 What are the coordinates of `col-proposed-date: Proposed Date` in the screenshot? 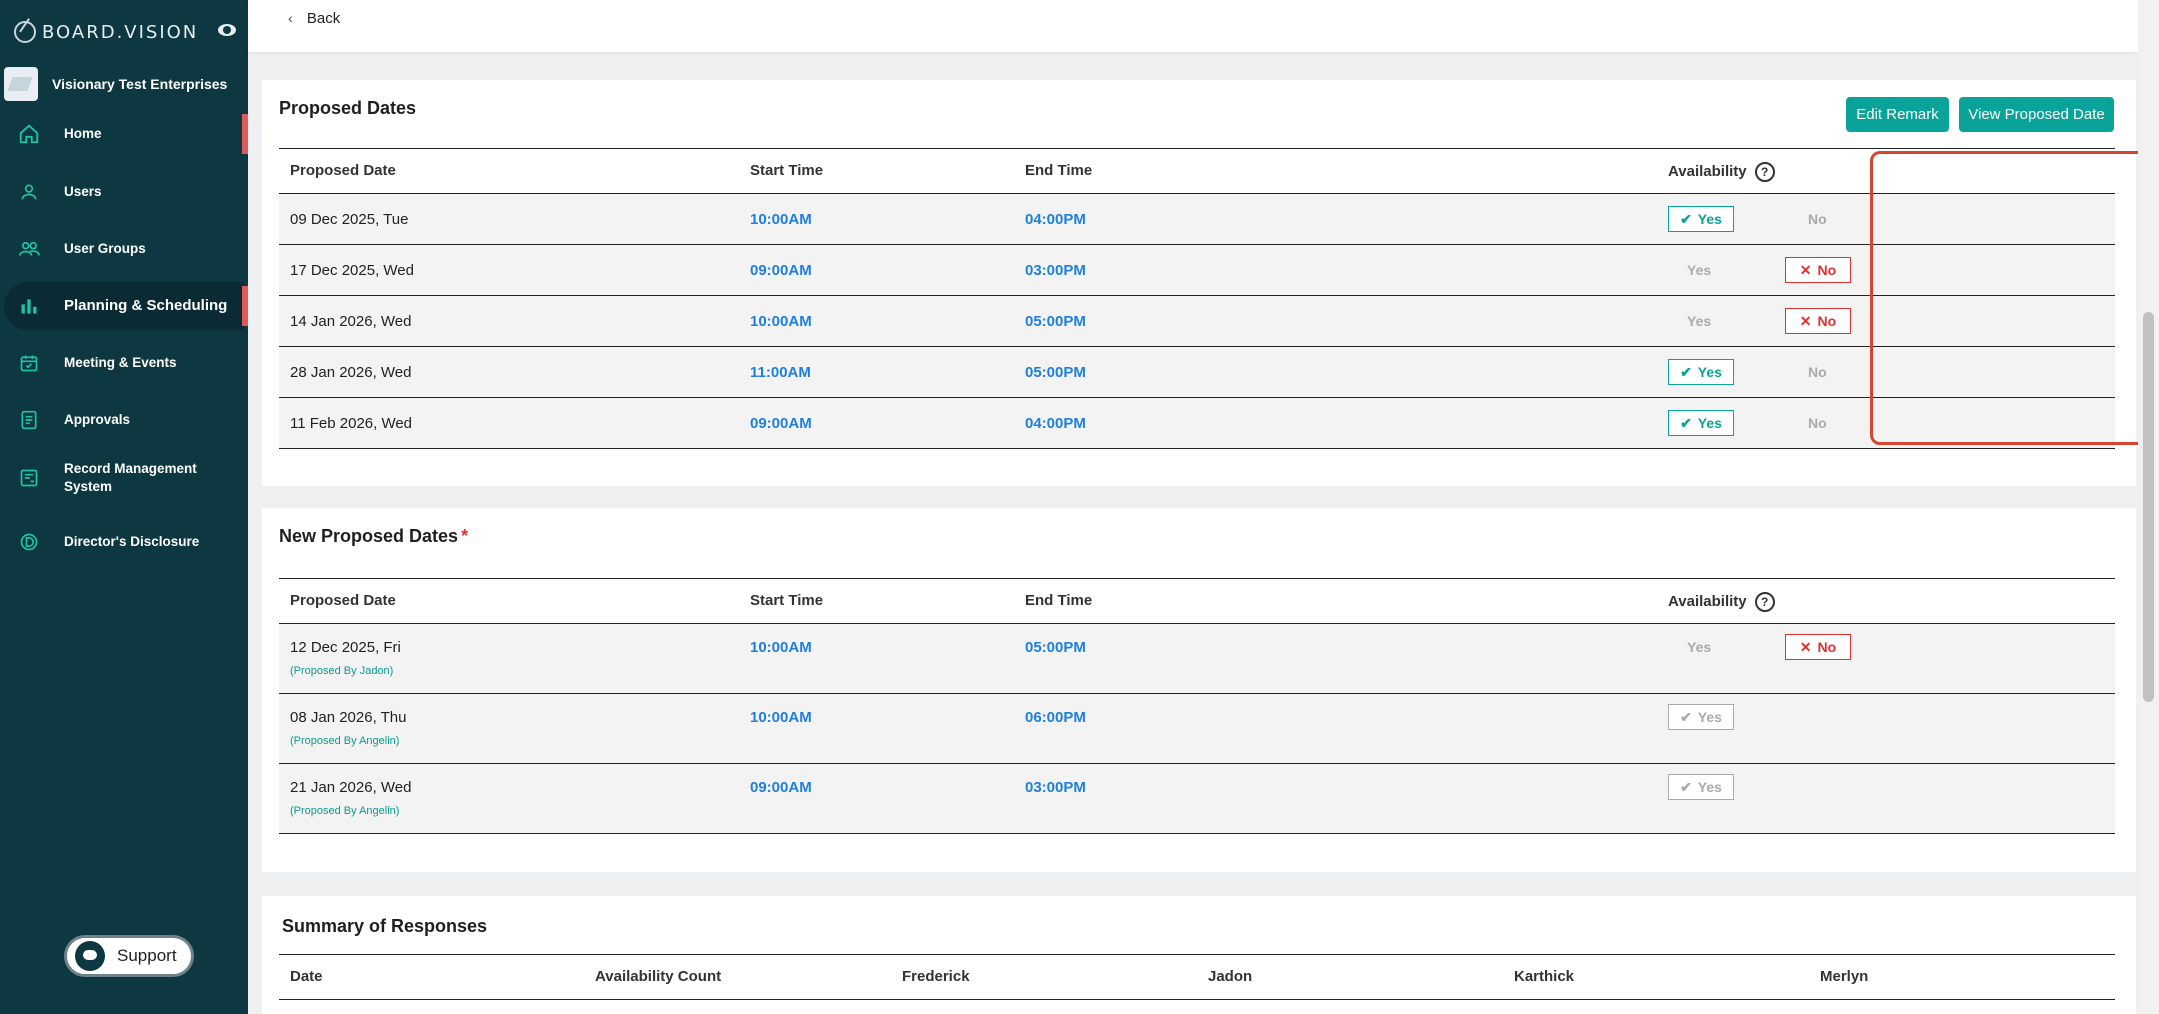 It's located at (343, 170).